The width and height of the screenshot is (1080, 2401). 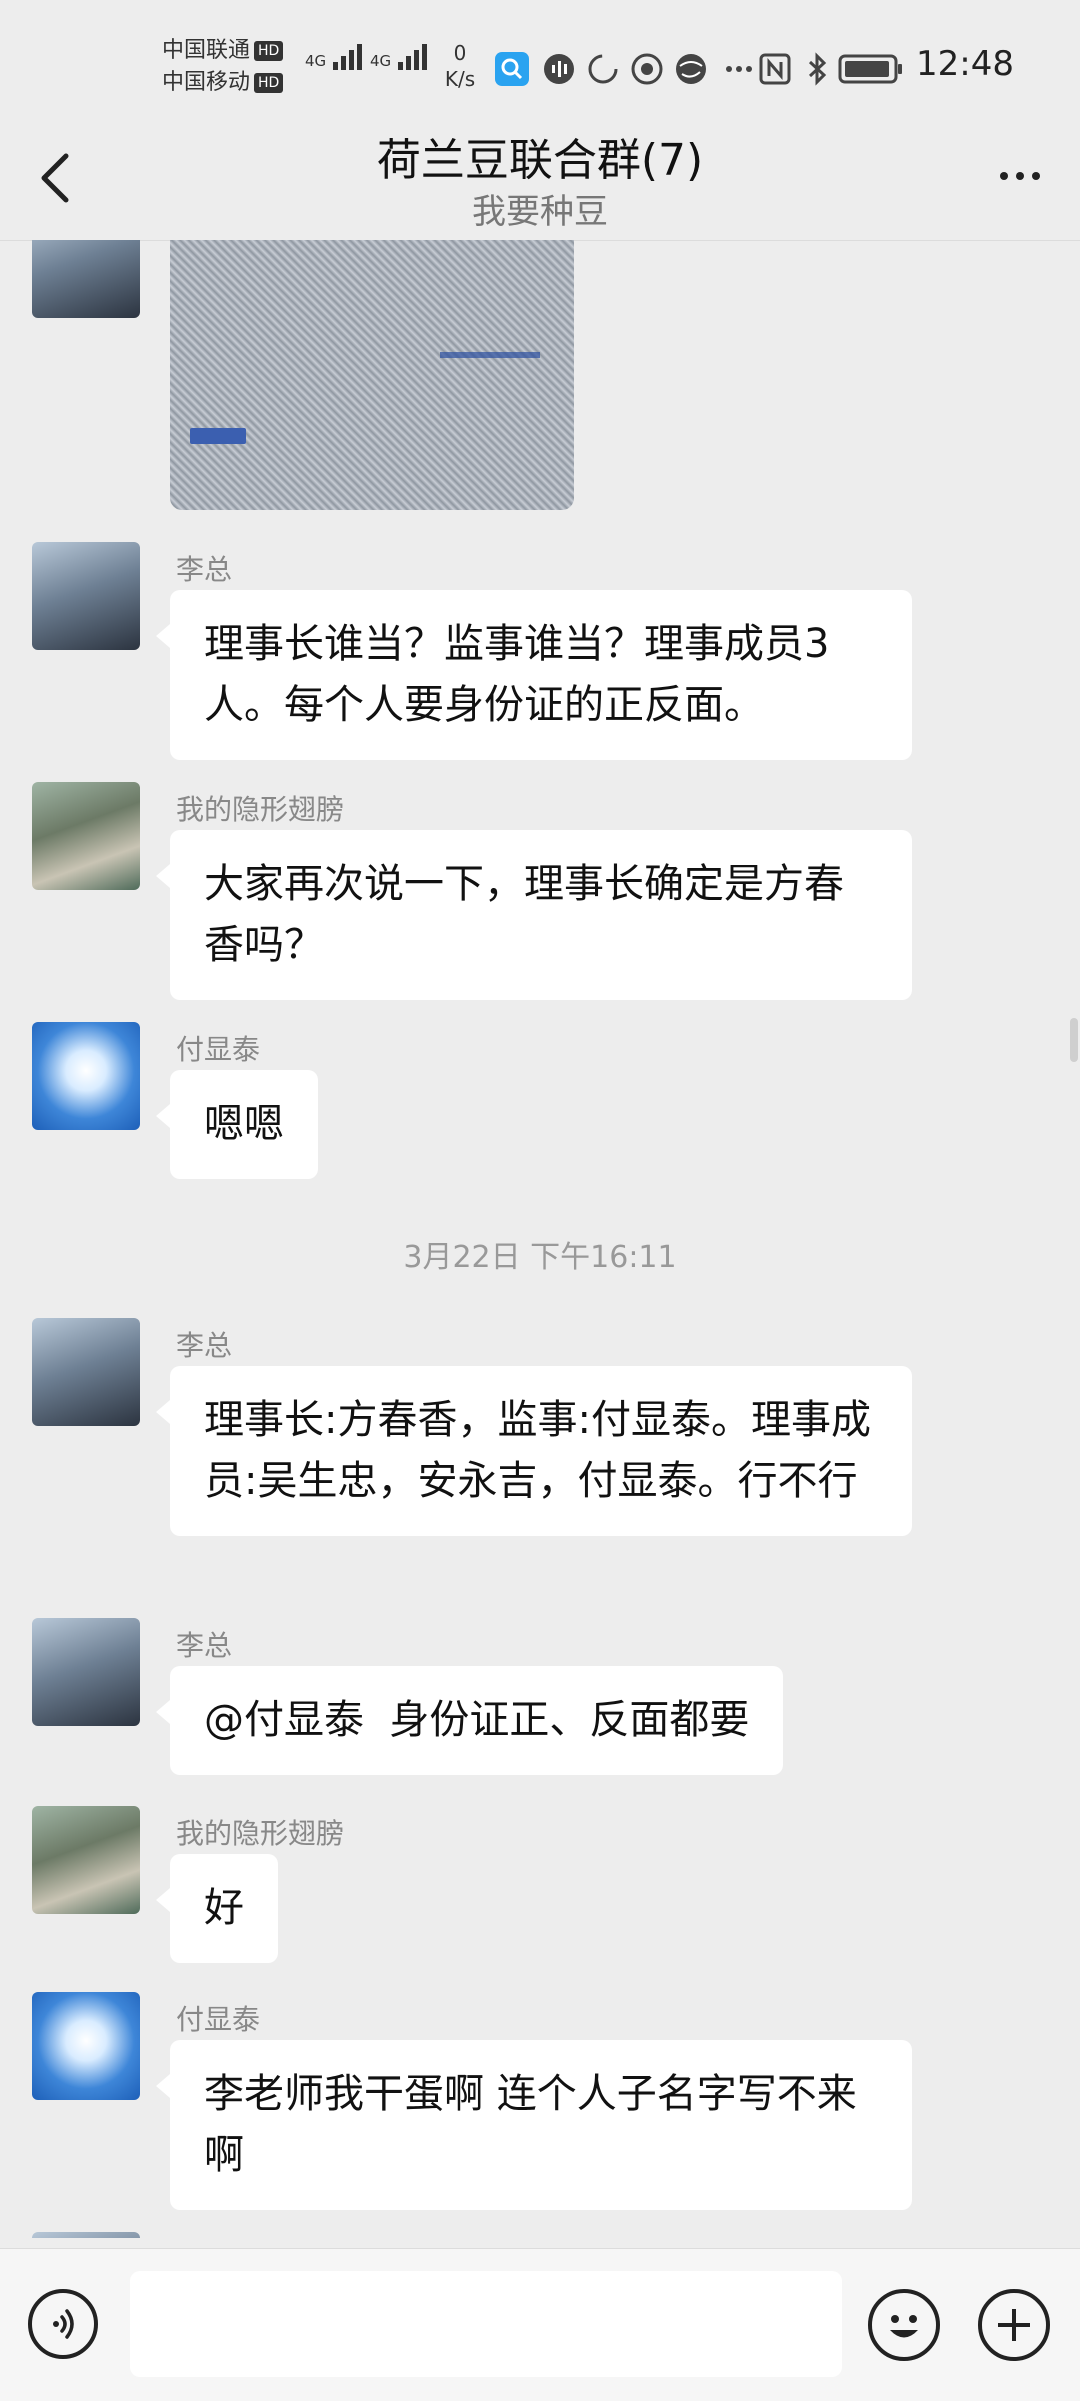 What do you see at coordinates (870, 69) in the screenshot?
I see `battery-icon` at bounding box center [870, 69].